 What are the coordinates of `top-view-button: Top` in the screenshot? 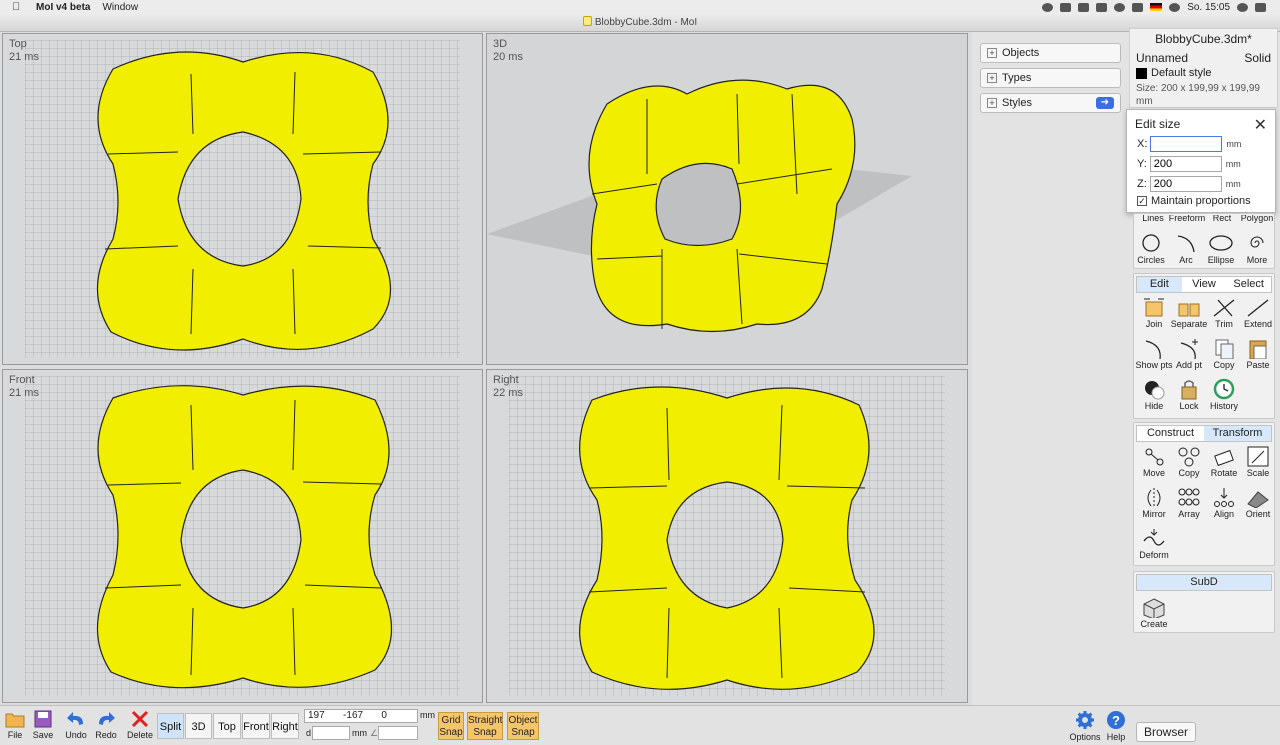 It's located at (227, 726).